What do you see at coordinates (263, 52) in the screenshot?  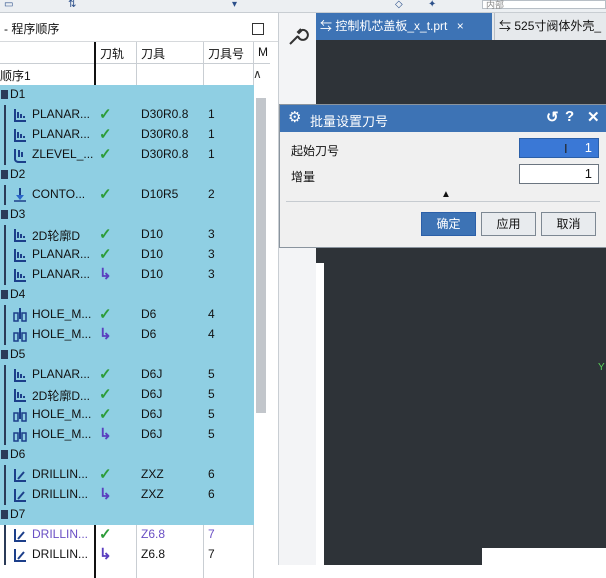 I see `column-more: M` at bounding box center [263, 52].